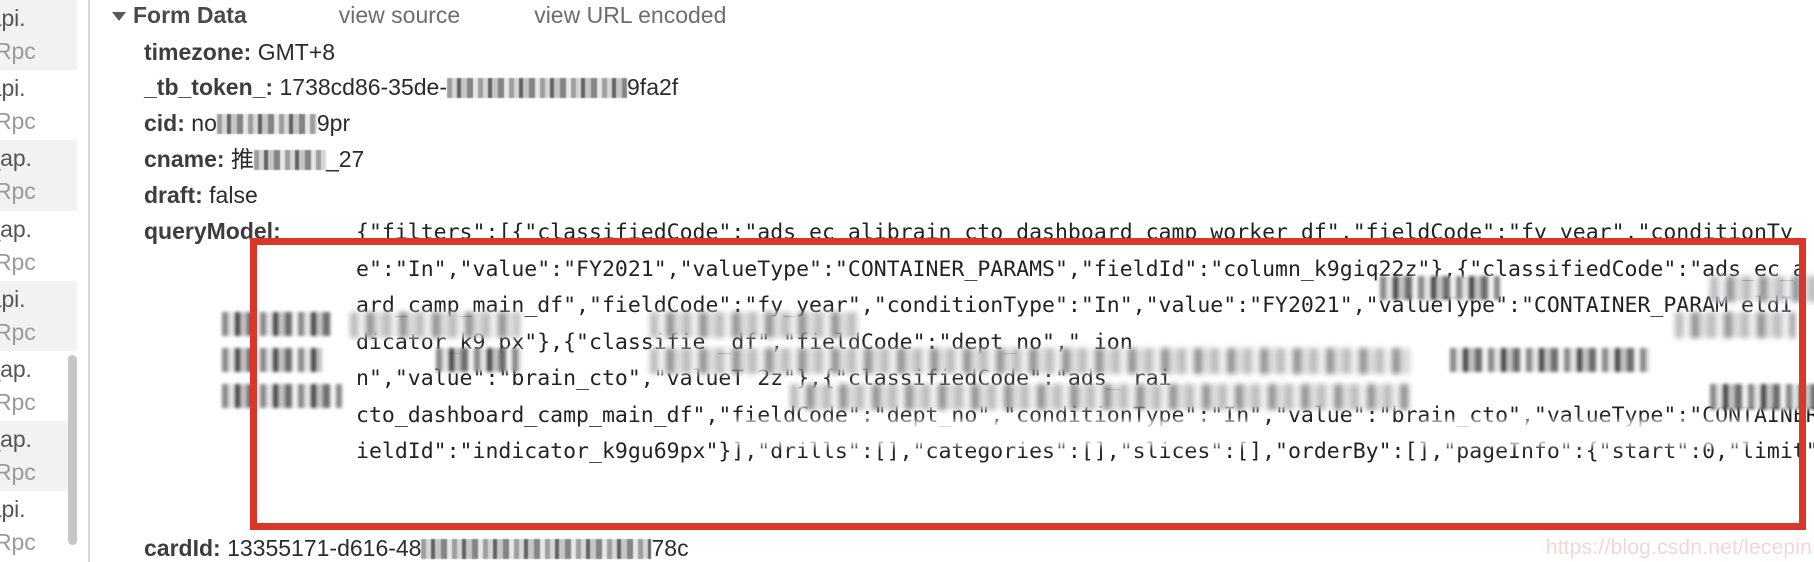  I want to click on field-key: cname:, so click(184, 159).